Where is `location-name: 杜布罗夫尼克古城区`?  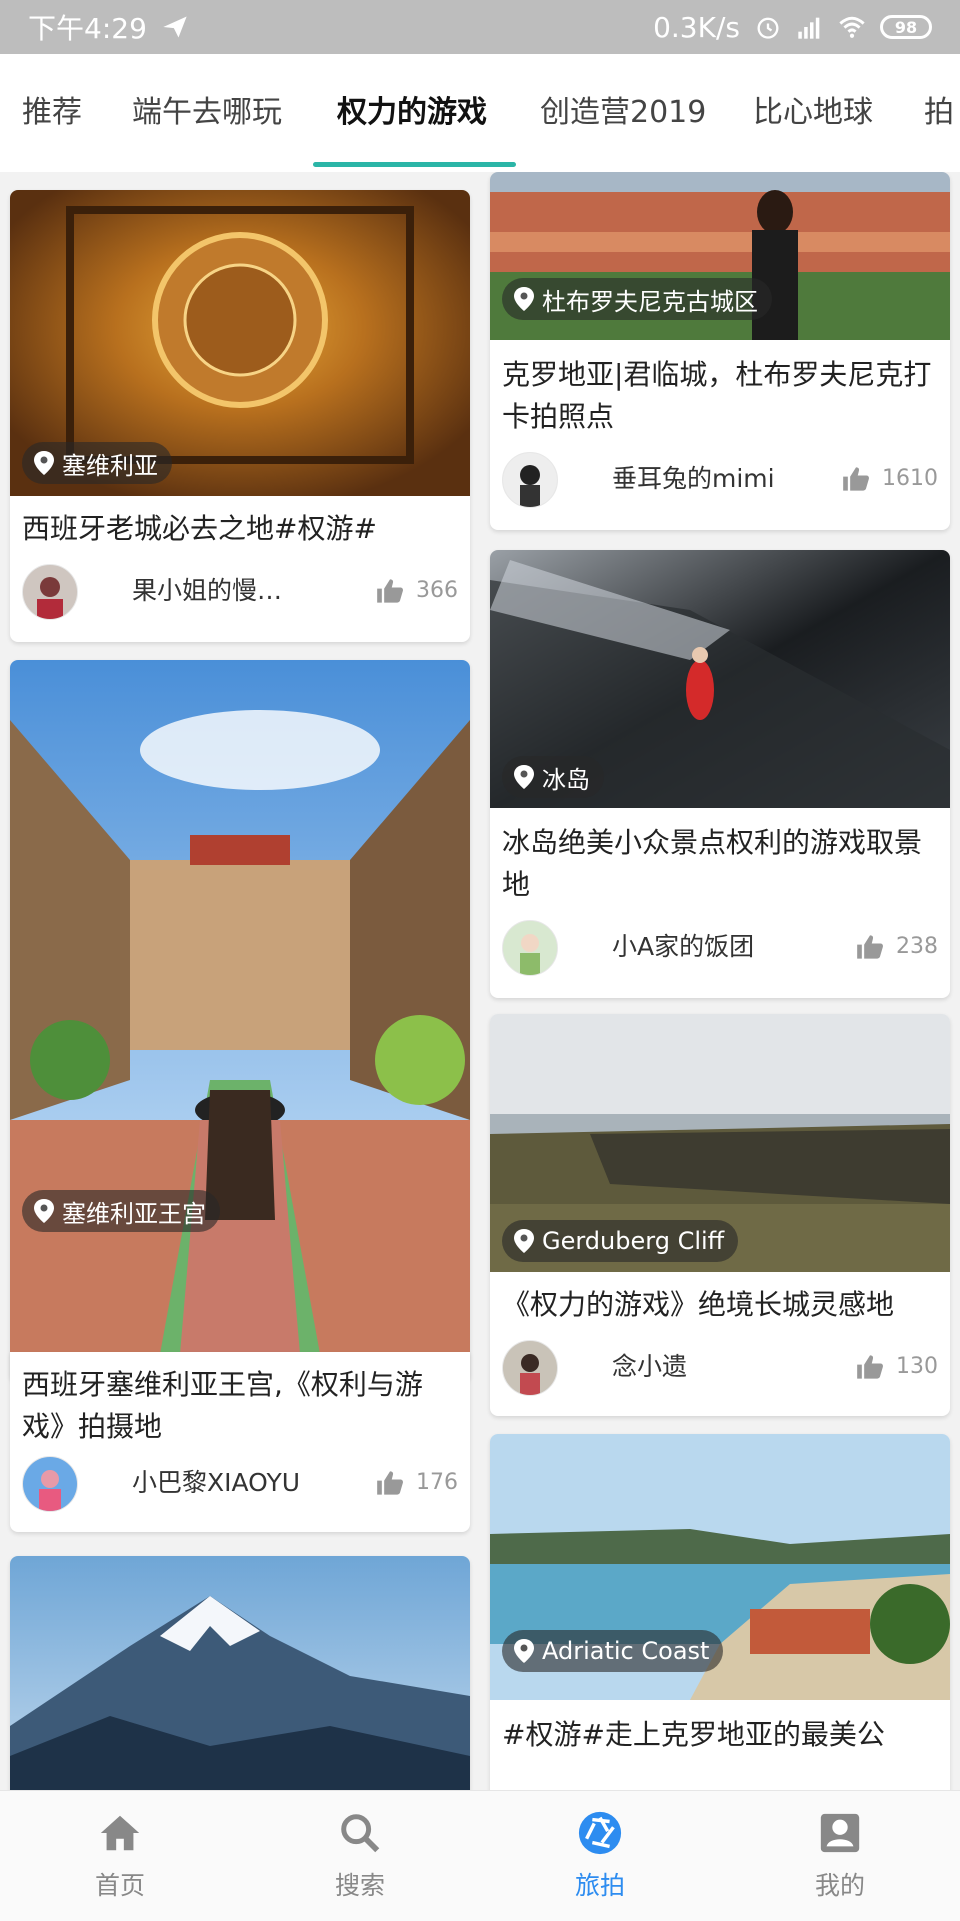
location-name: 杜布罗夫尼克古城区 is located at coordinates (650, 301).